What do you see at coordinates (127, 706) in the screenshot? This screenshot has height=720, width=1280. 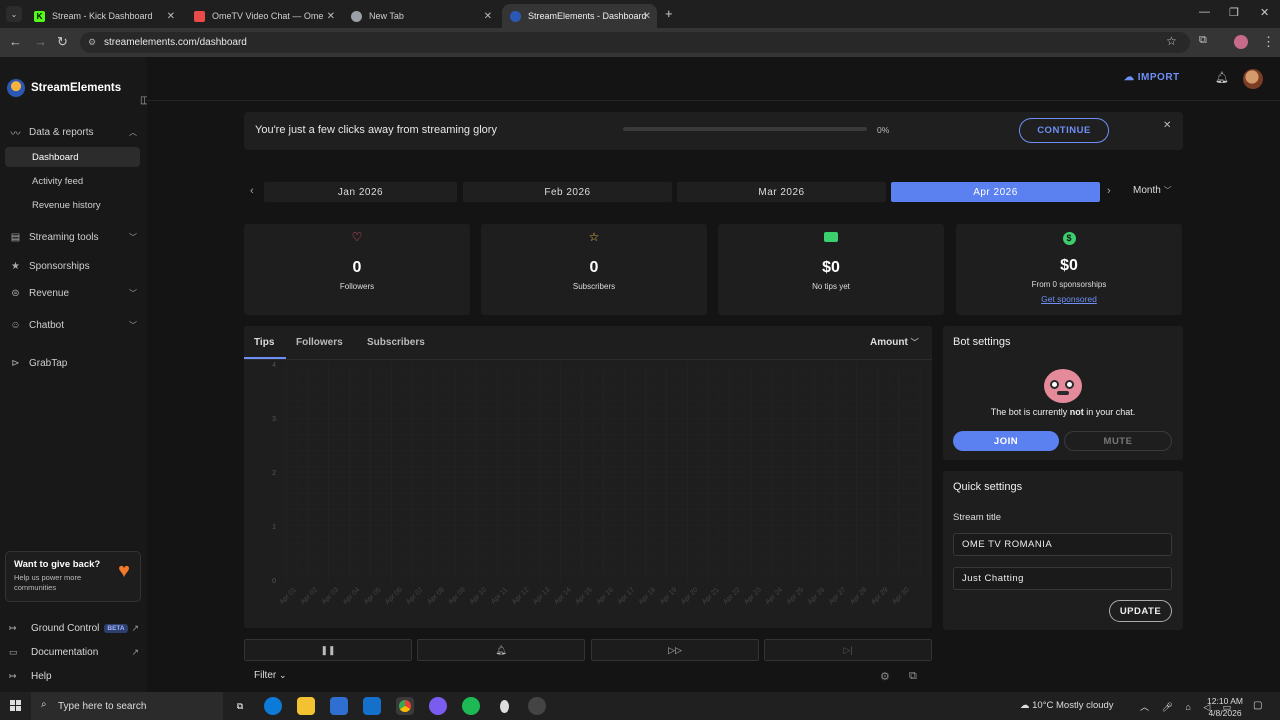 I see `taskbar-search-box: ⌕ Type here to search` at bounding box center [127, 706].